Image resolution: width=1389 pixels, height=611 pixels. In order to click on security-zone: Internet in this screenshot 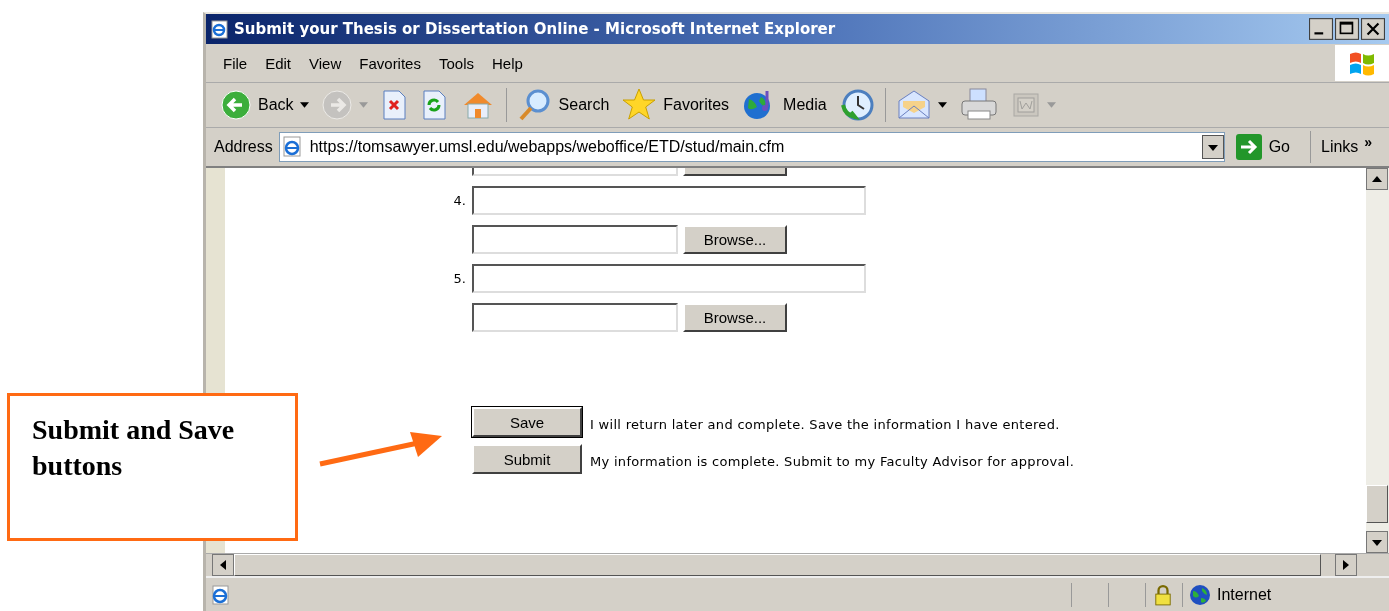, I will do `click(1244, 594)`.